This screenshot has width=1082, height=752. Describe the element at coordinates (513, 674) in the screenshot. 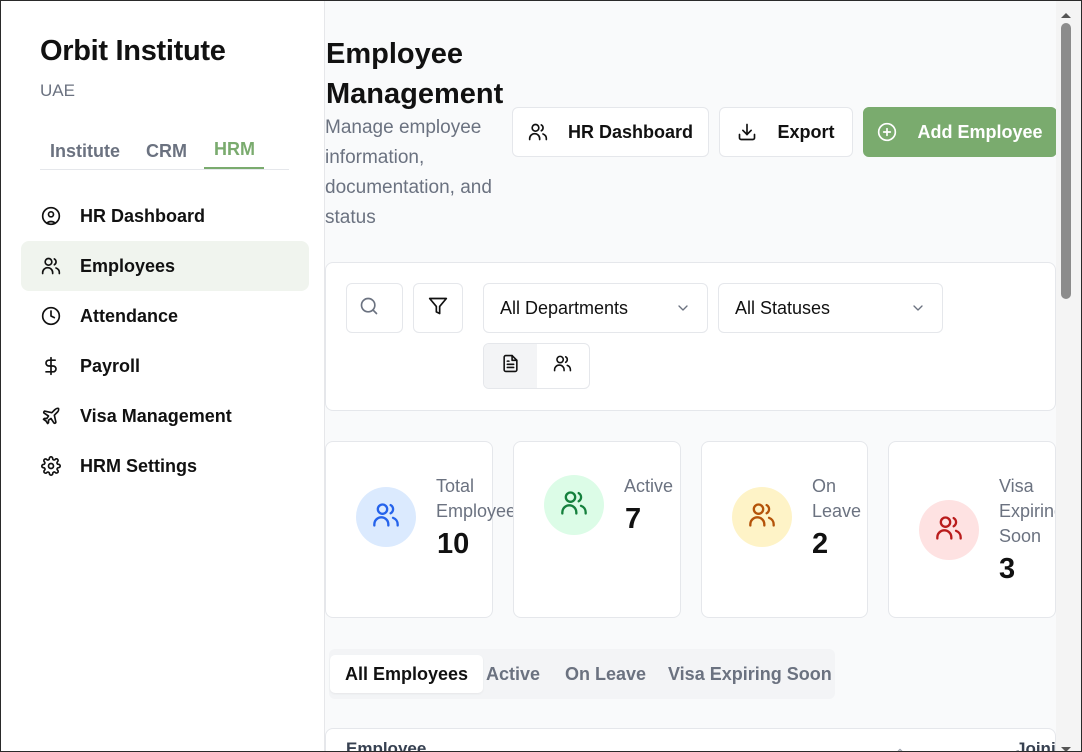

I see `tab-active: Active` at that location.